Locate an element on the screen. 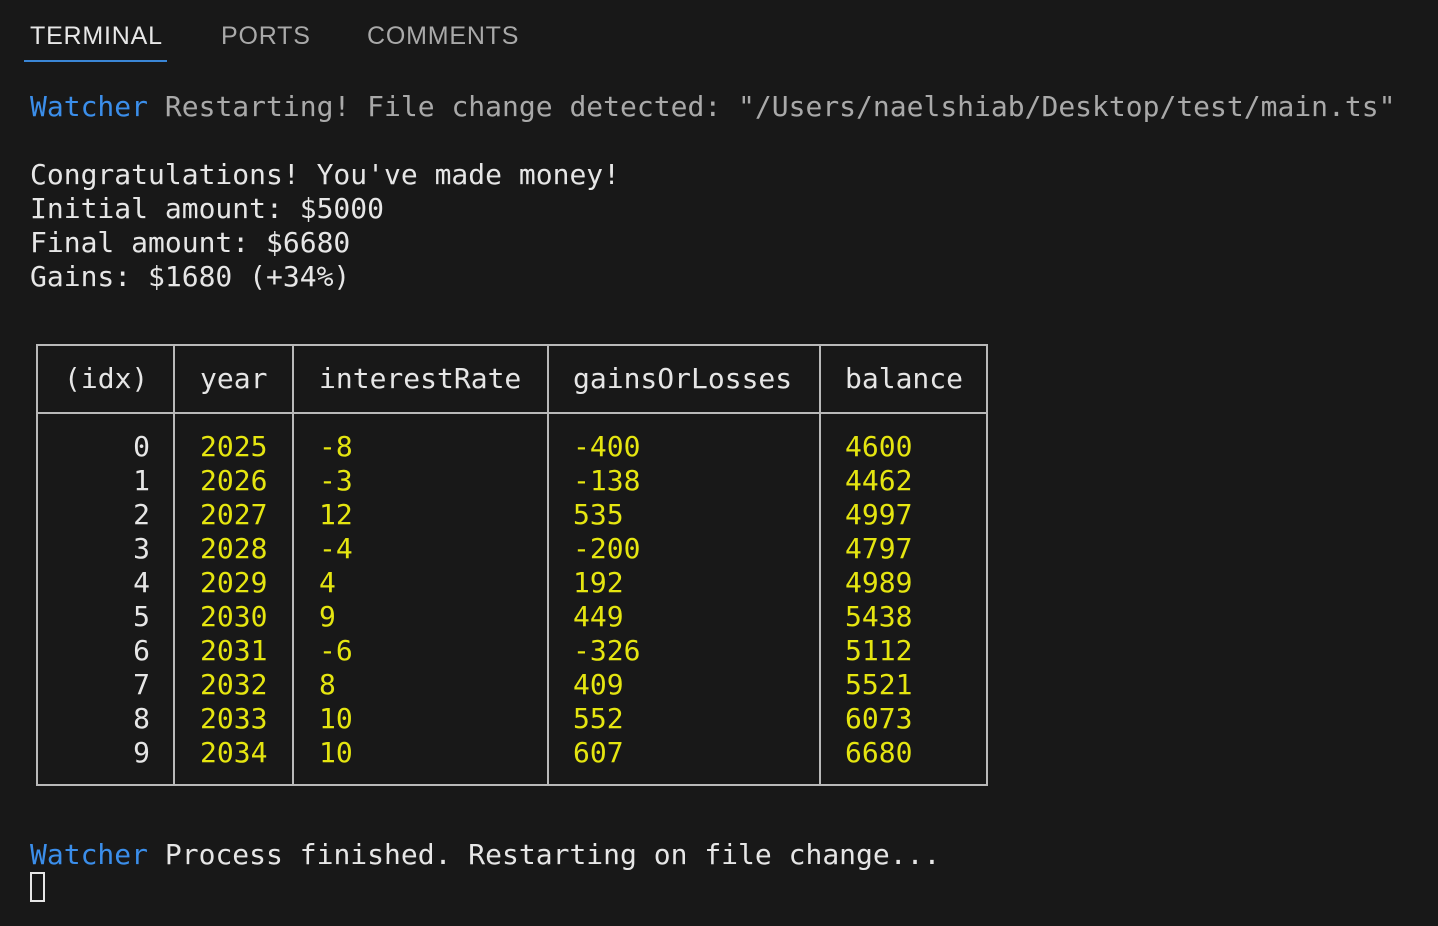 The width and height of the screenshot is (1438, 926). cell-interest-rate: -4 is located at coordinates (336, 548).